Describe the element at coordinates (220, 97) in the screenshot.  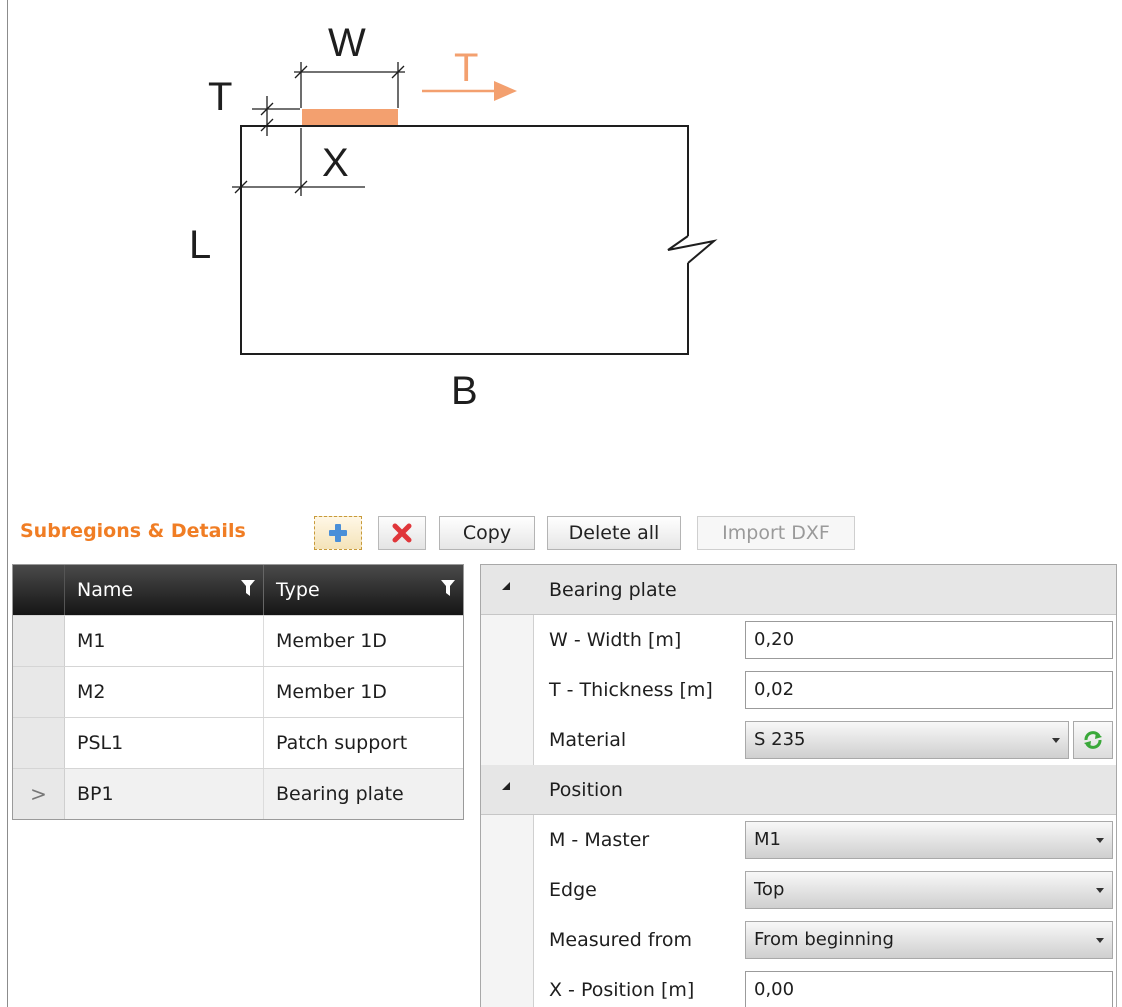
I see `label-t: T` at that location.